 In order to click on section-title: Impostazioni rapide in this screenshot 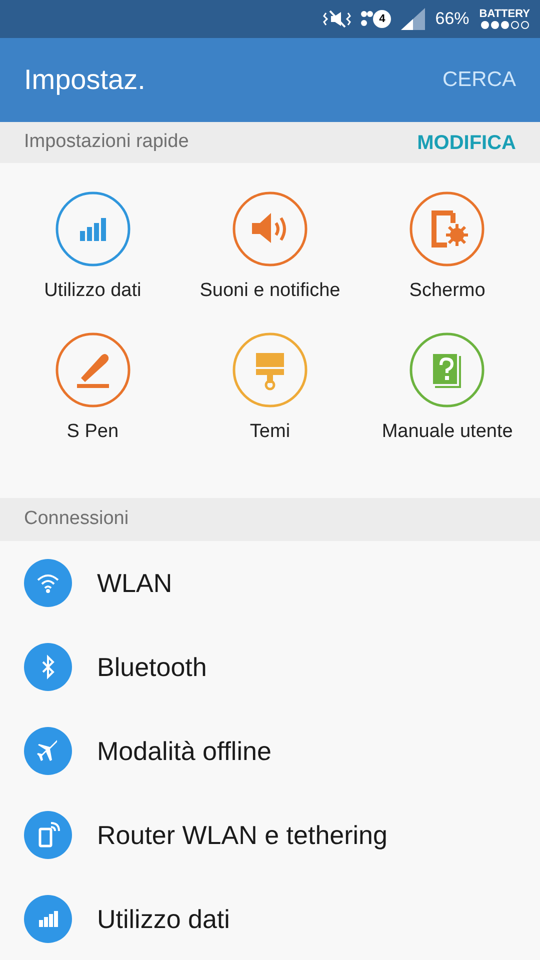, I will do `click(106, 142)`.